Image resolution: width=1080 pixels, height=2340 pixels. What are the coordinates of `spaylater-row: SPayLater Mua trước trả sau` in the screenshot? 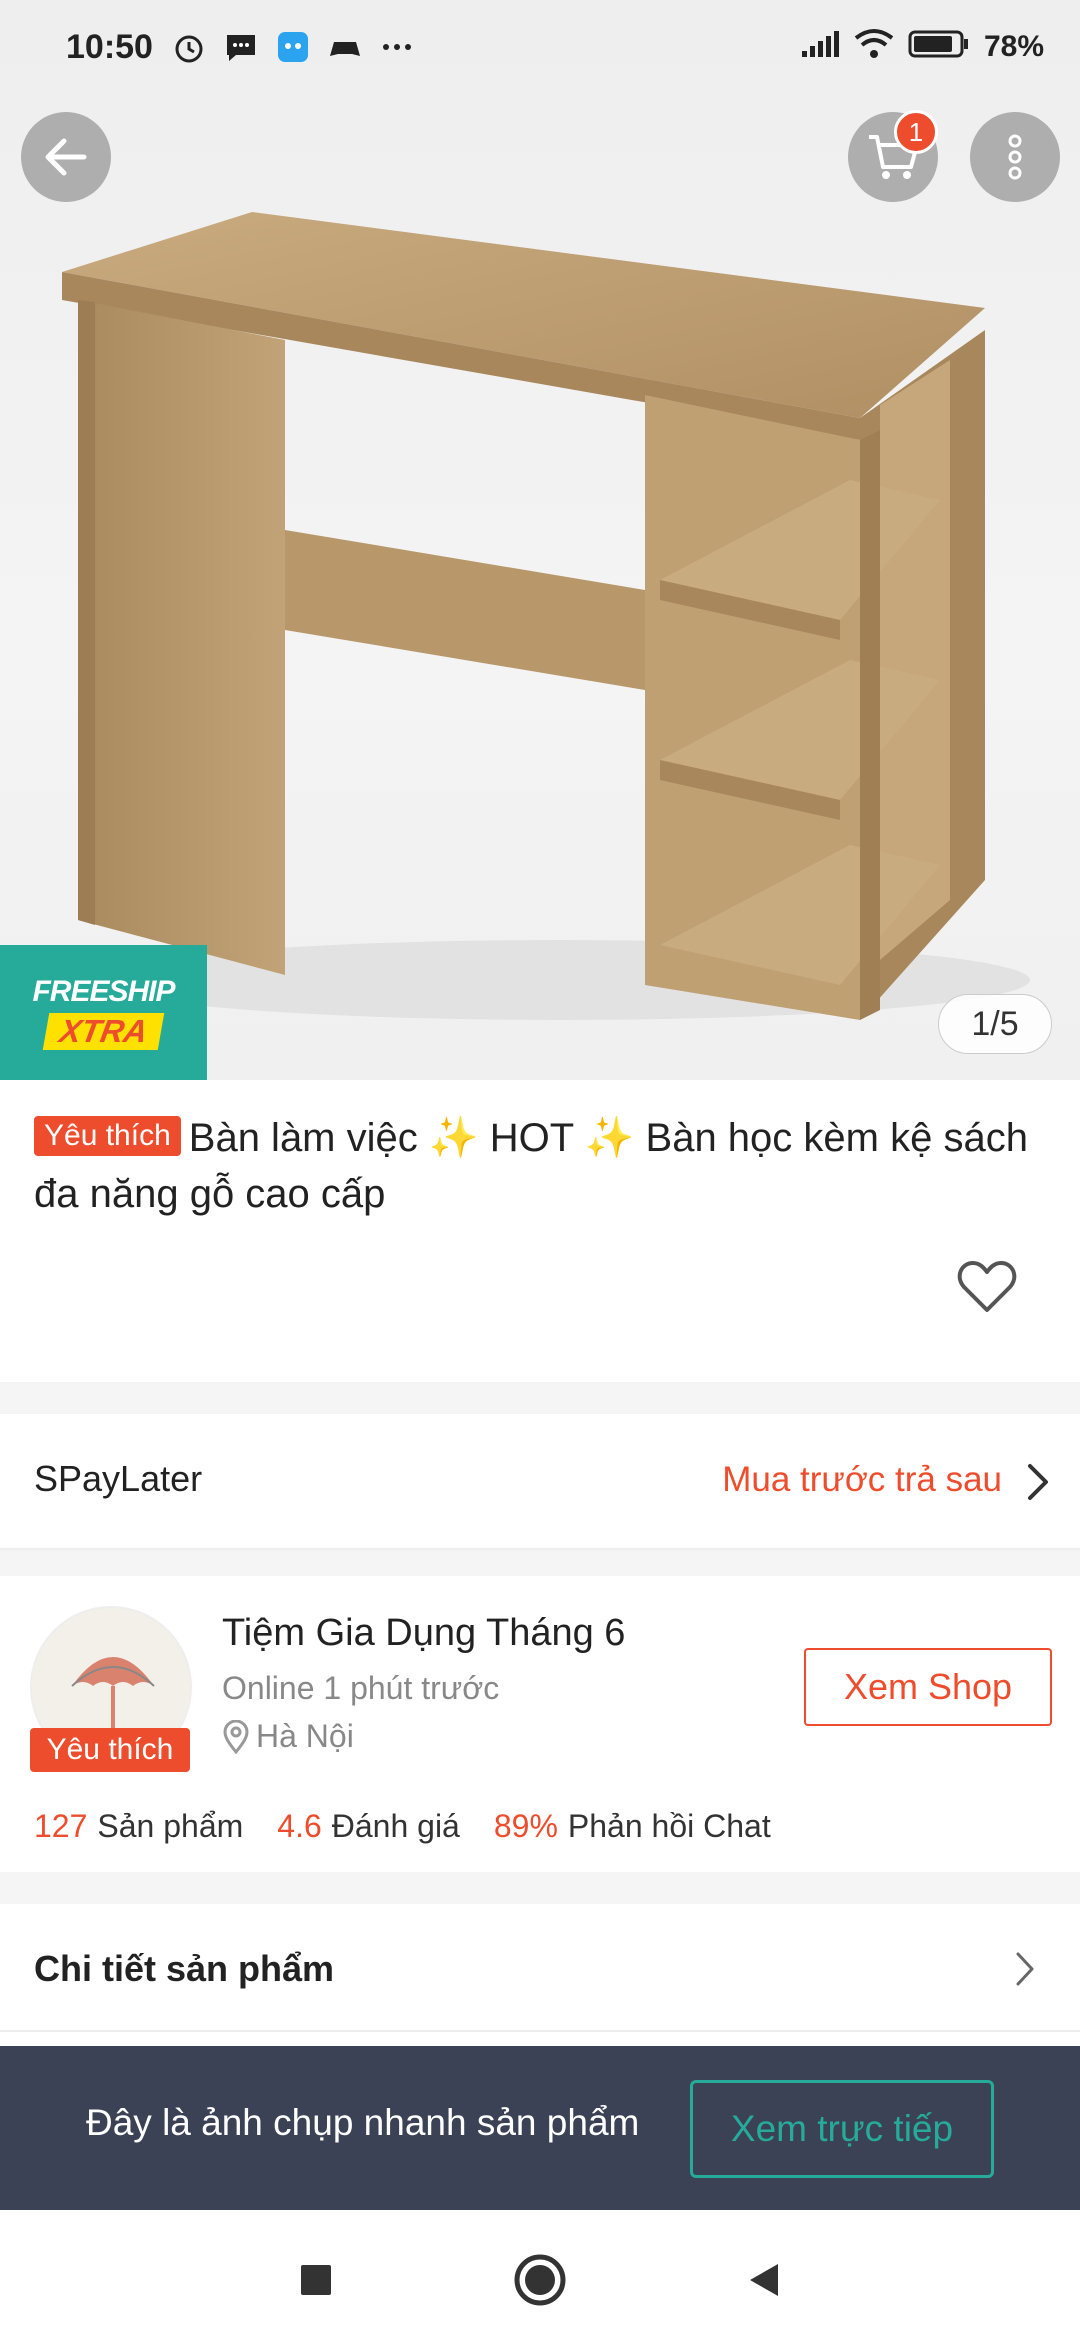 It's located at (540, 1482).